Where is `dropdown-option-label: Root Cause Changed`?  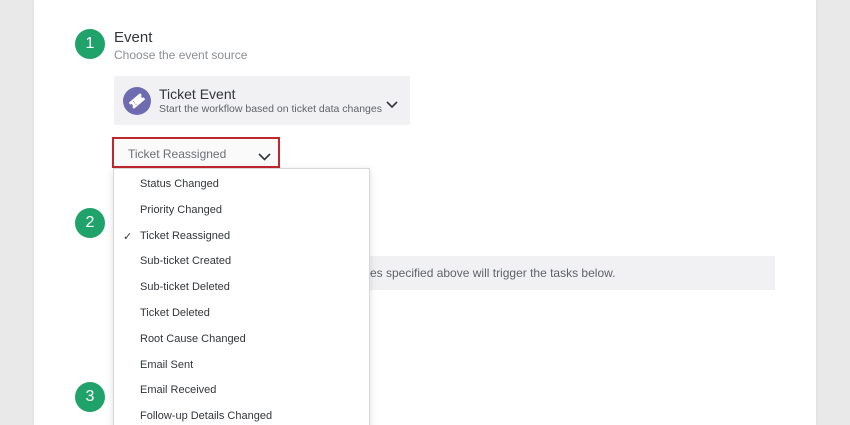
dropdown-option-label: Root Cause Changed is located at coordinates (193, 338).